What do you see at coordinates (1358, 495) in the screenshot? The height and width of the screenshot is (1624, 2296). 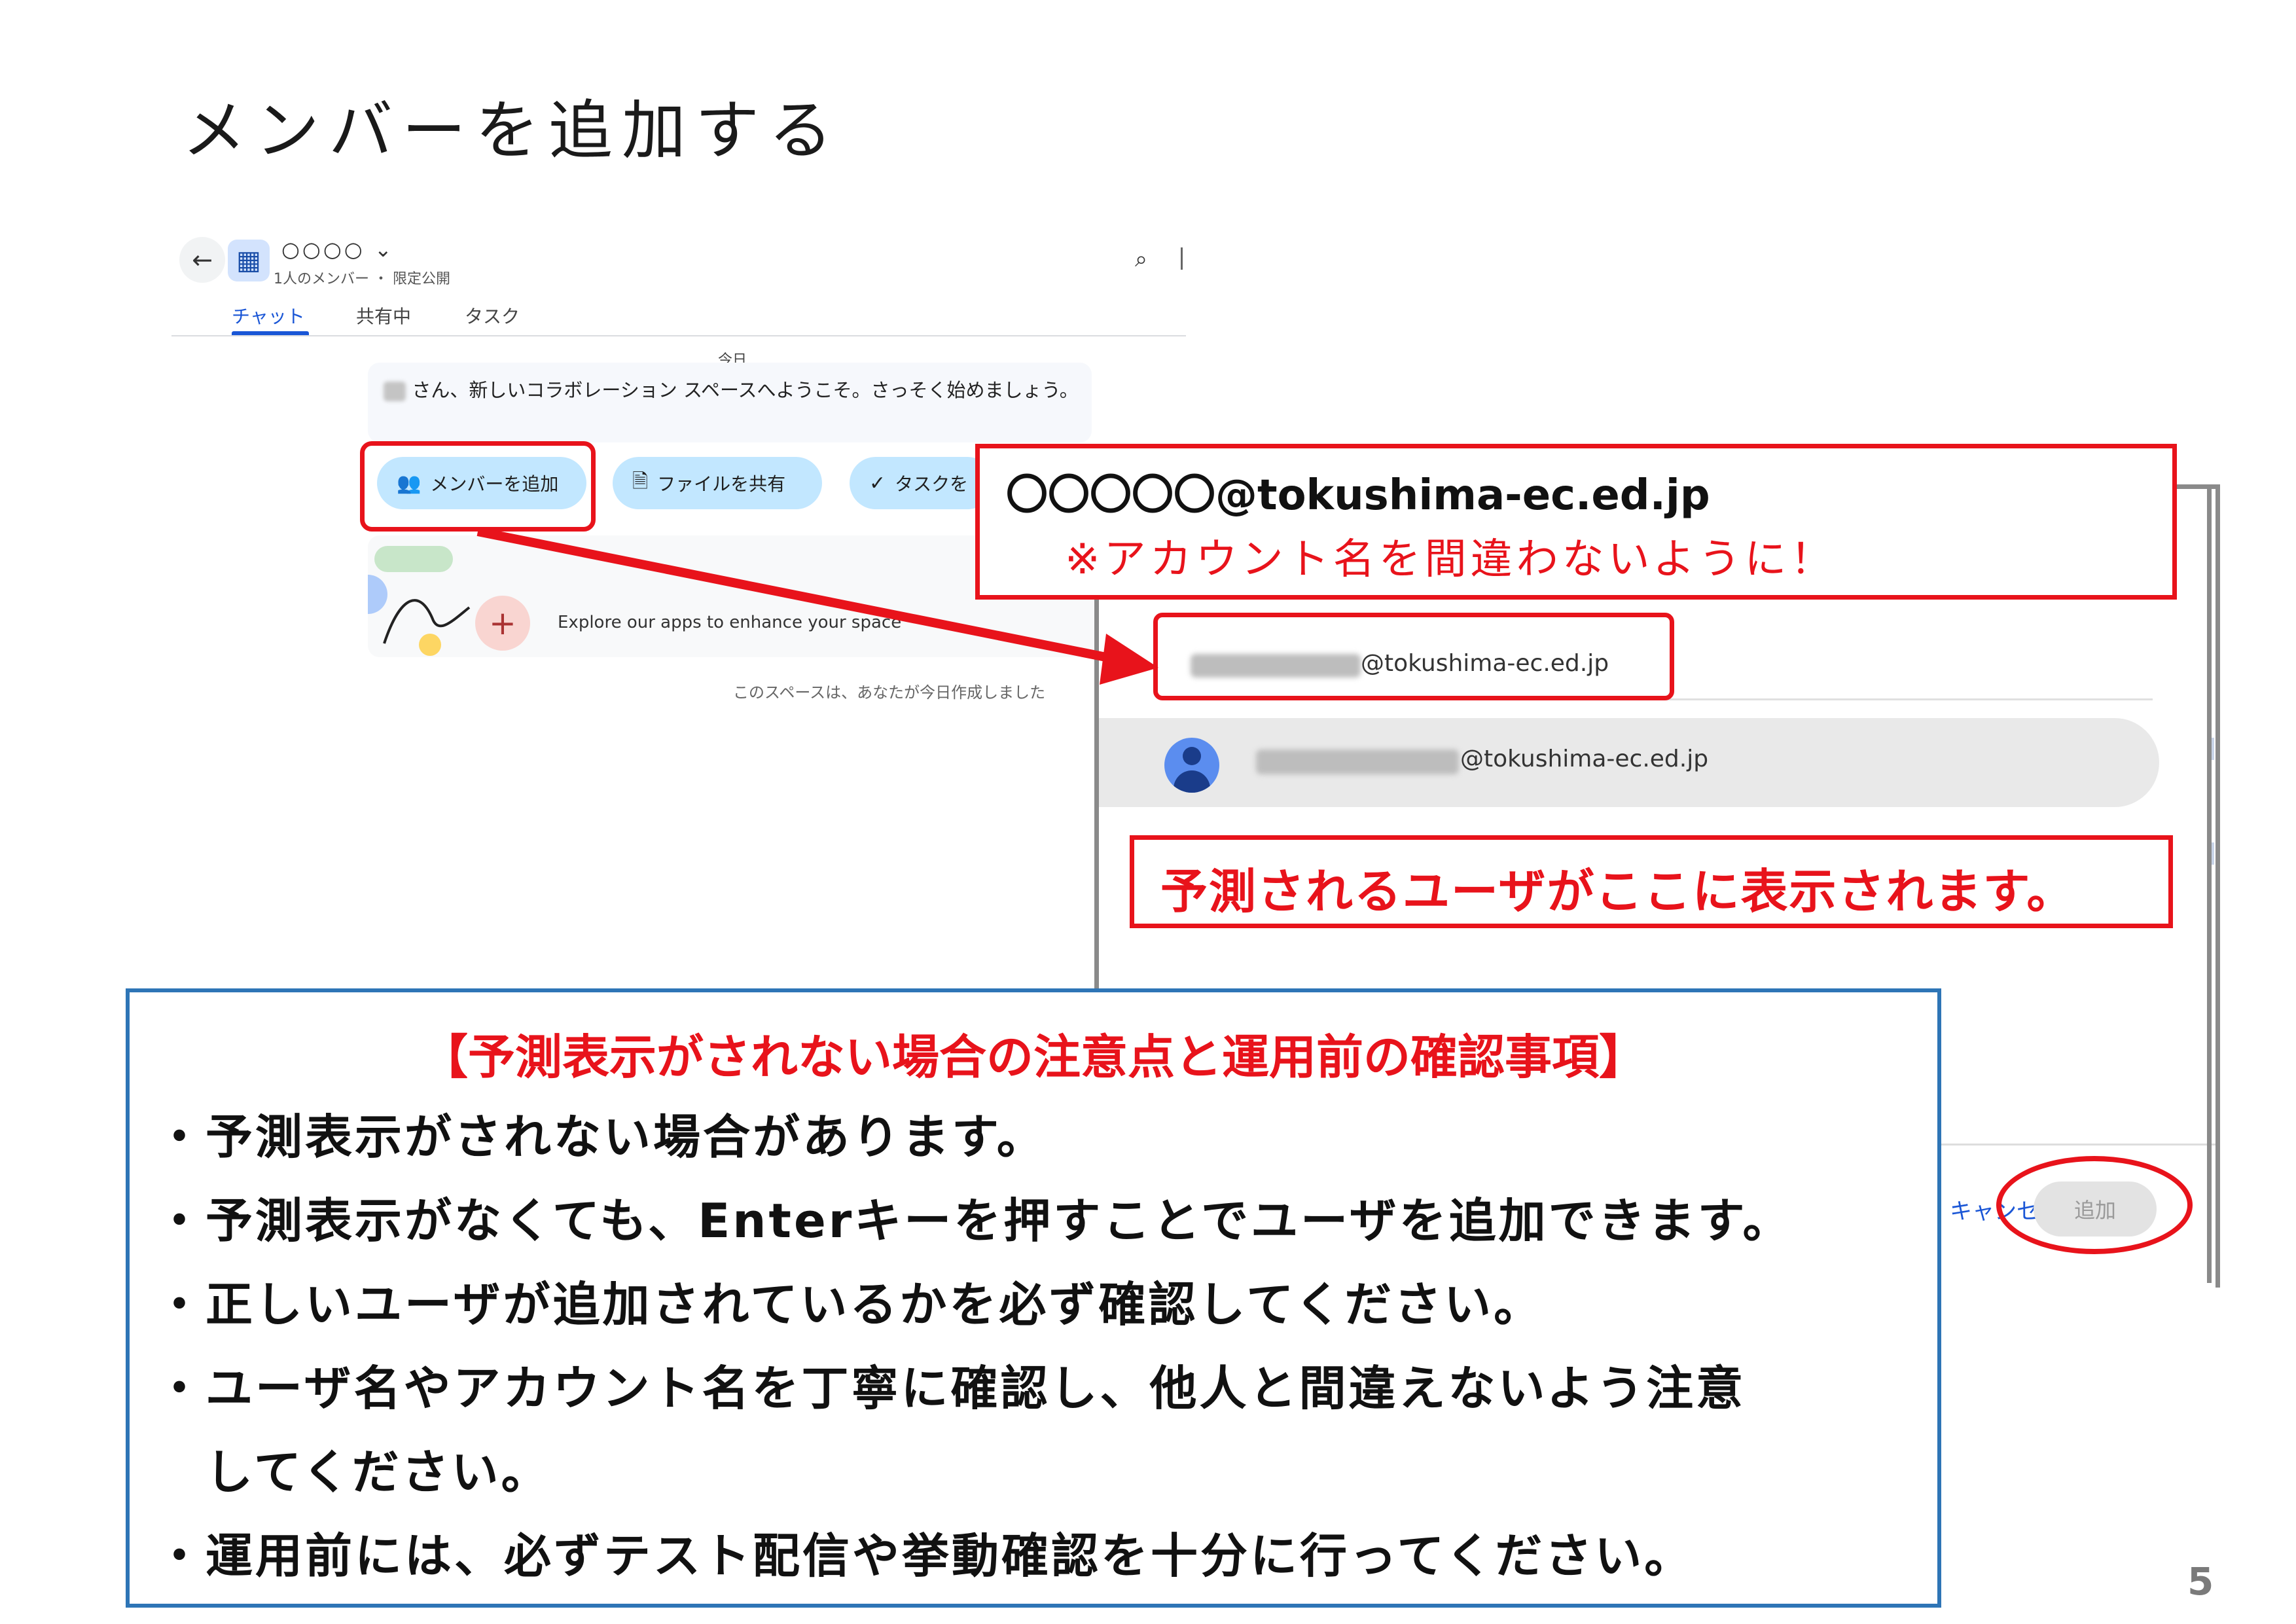 I see `email-format: 〇〇〇〇〇@tokushima-ec.ed.jp` at bounding box center [1358, 495].